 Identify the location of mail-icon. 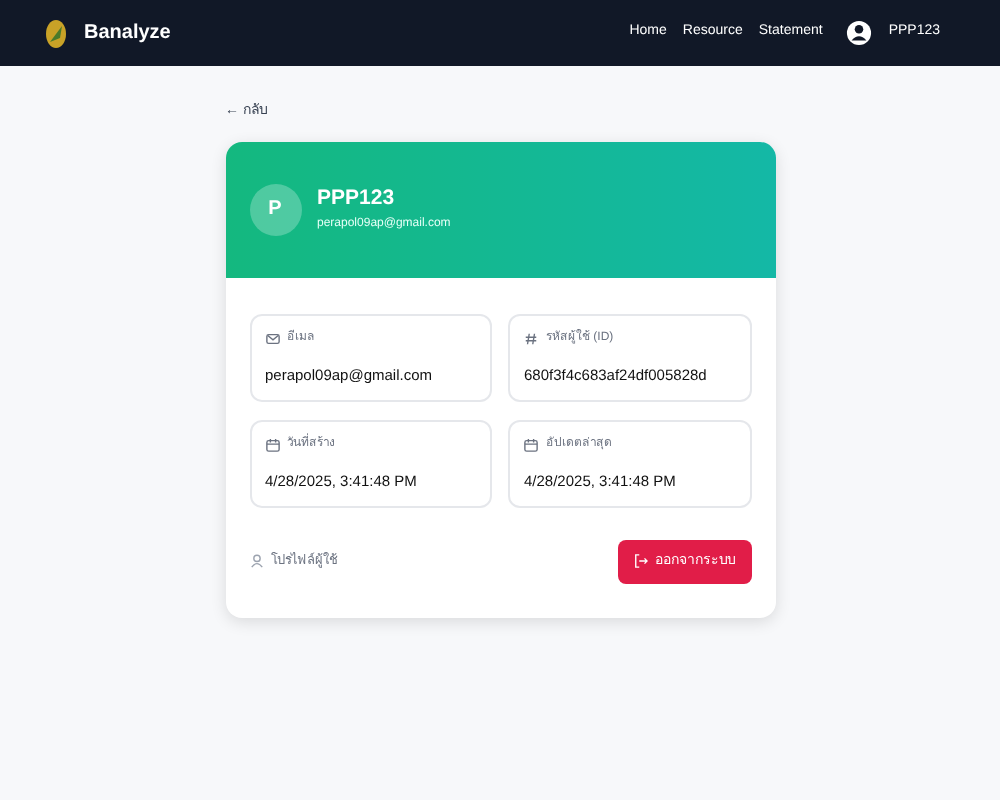
(272, 338).